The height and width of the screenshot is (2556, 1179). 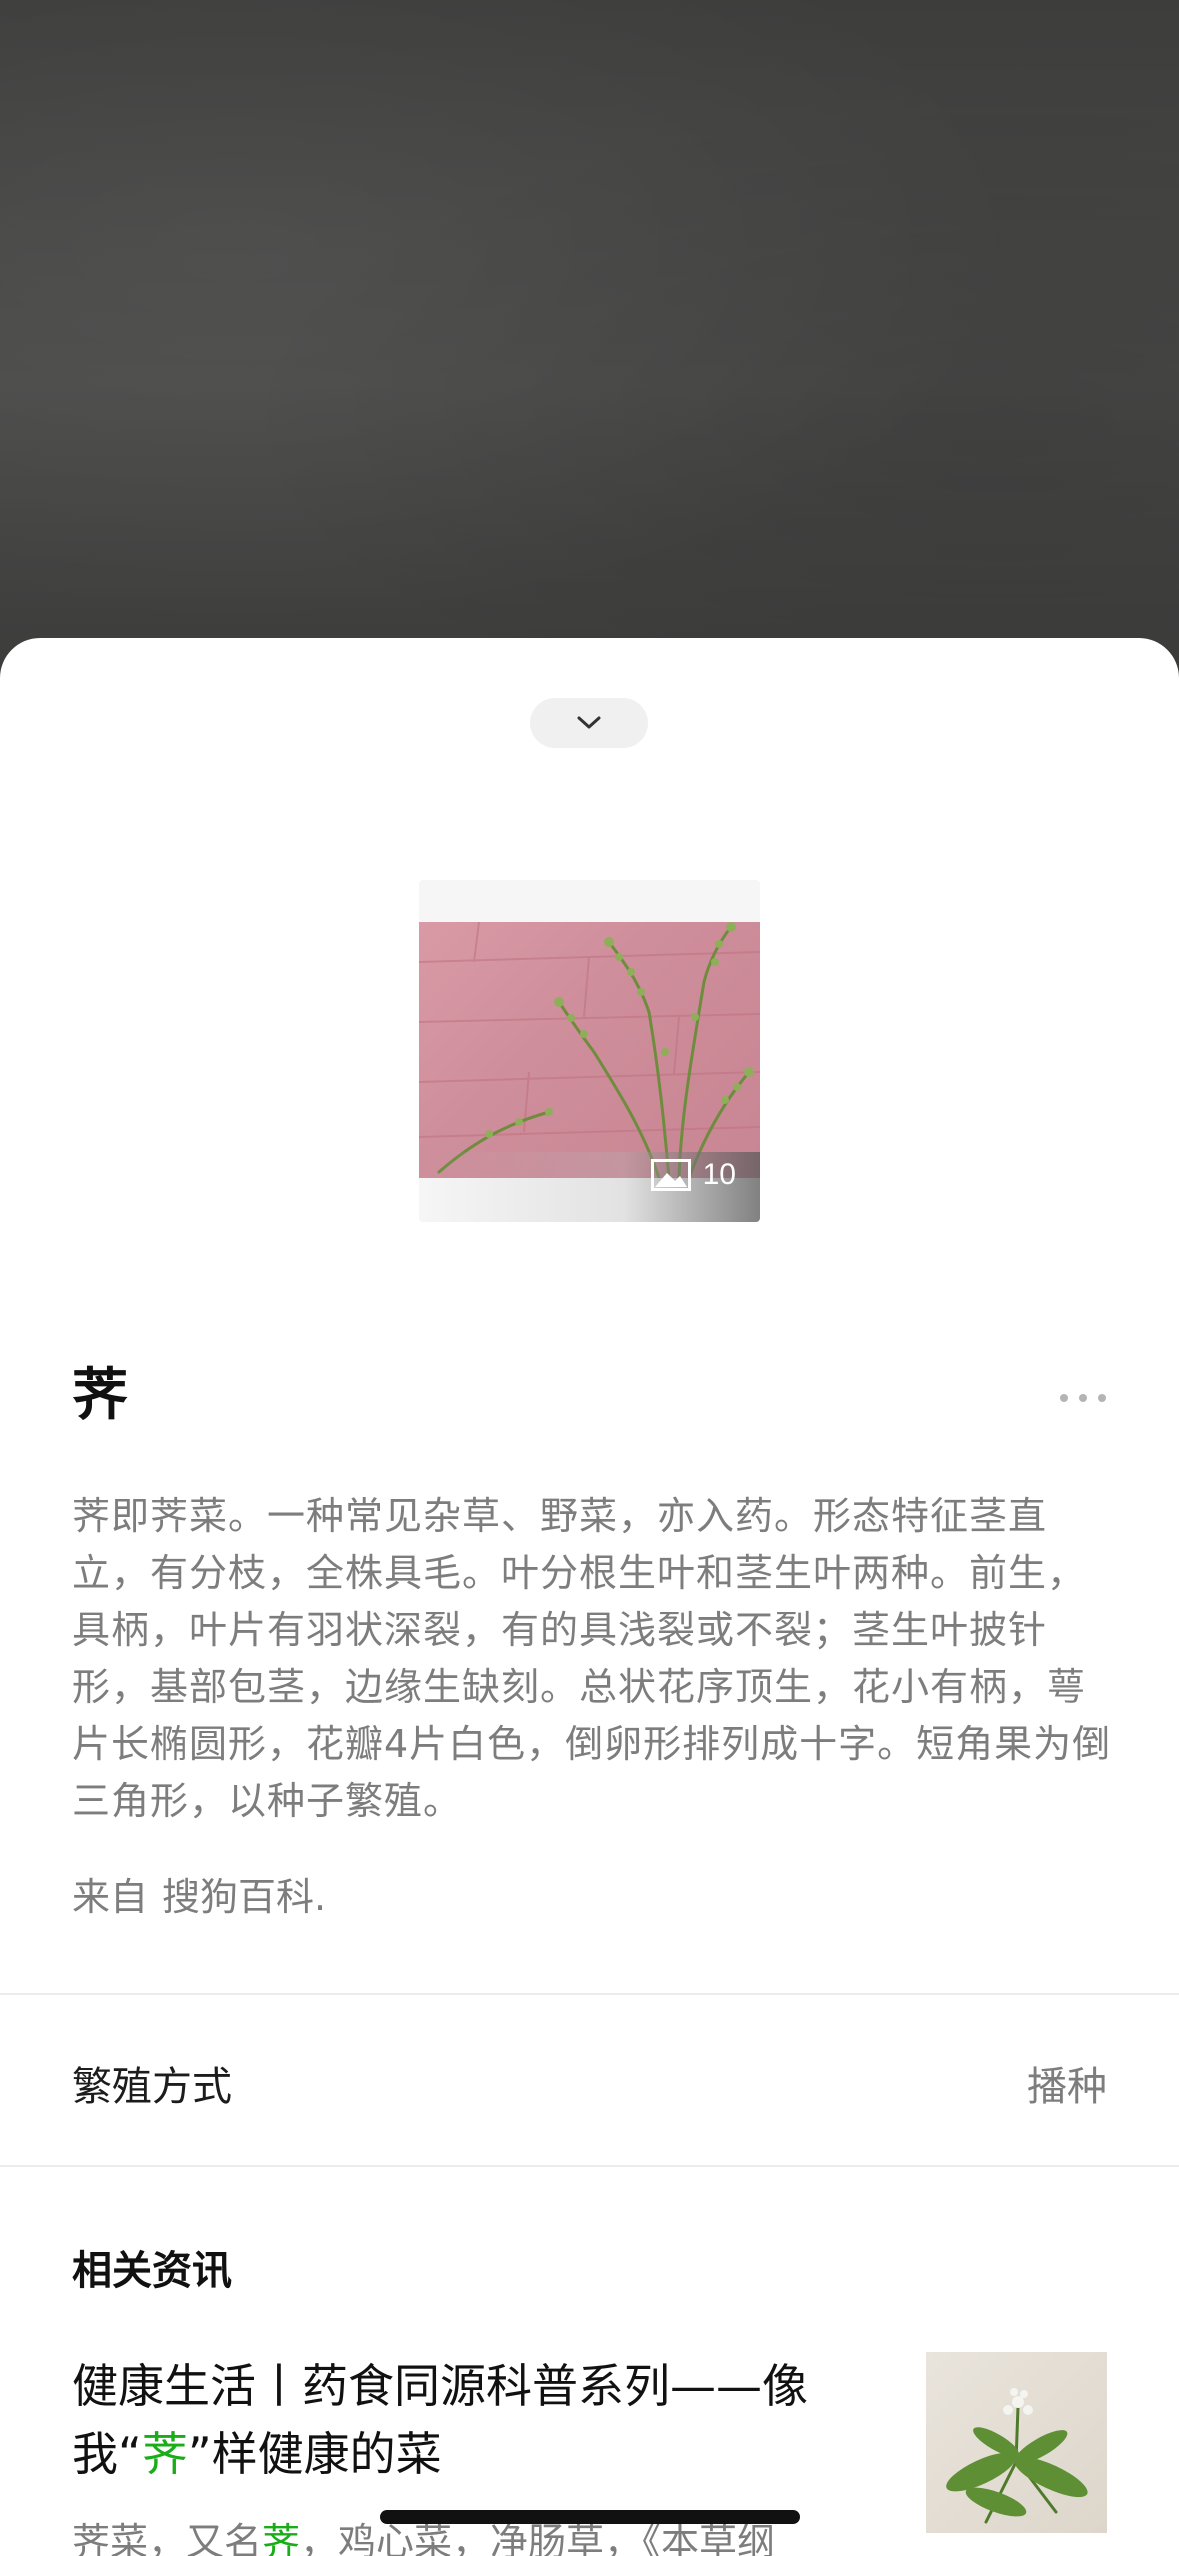 I want to click on plant-photo, so click(x=589, y=1050).